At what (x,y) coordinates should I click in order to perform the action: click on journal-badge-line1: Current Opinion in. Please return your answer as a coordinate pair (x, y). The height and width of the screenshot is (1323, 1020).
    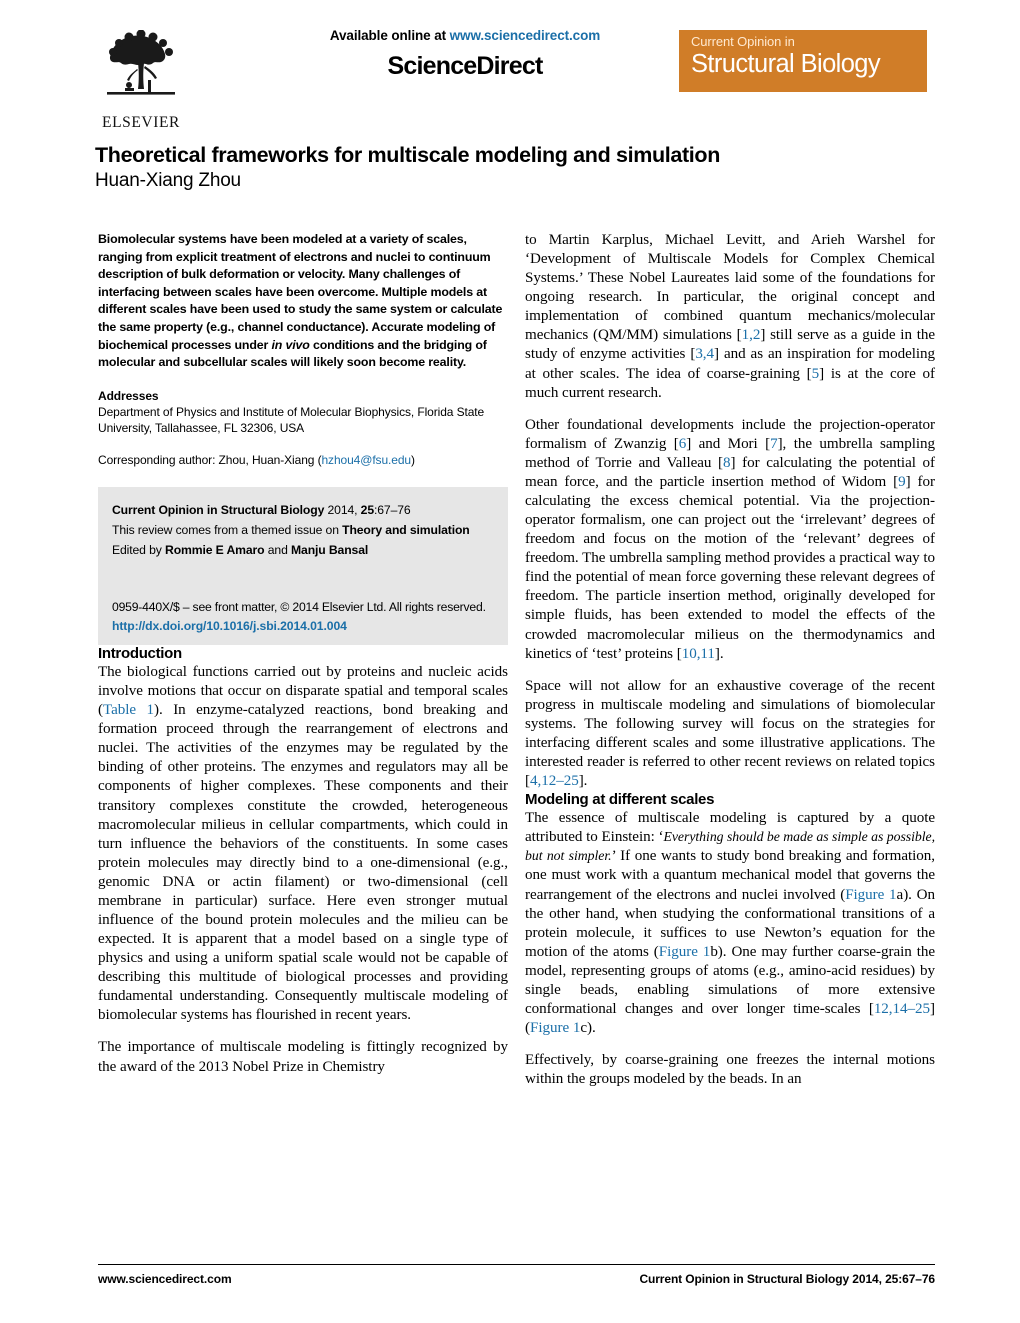
    Looking at the image, I should click on (743, 41).